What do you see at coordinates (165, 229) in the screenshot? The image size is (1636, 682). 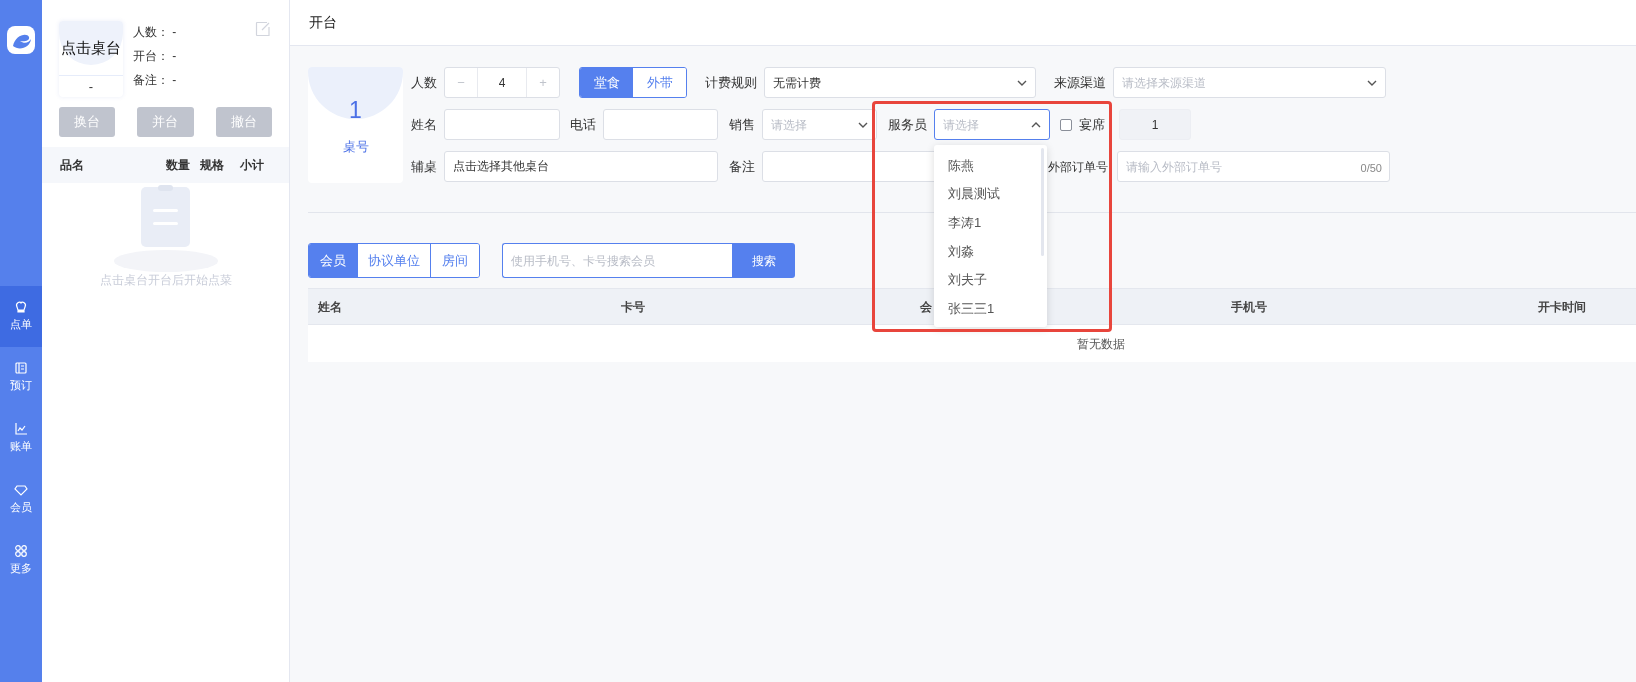 I see `clipboard-icon` at bounding box center [165, 229].